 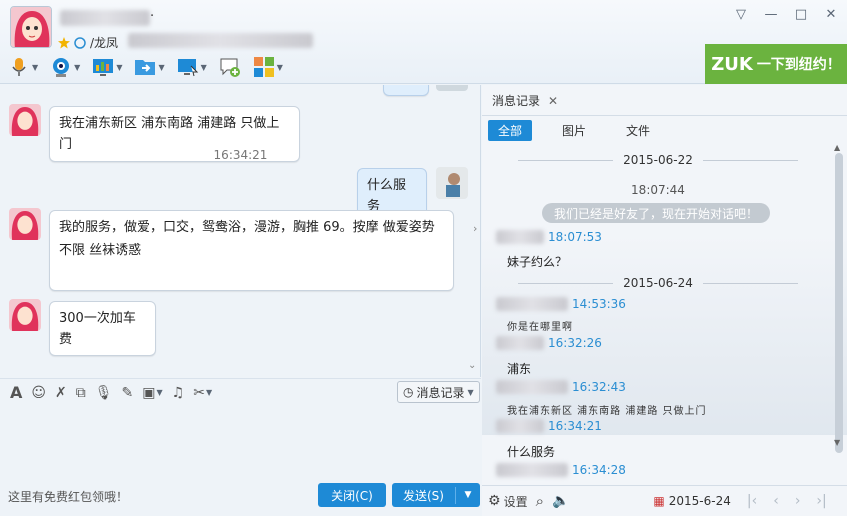 I want to click on new-chat-icon, so click(x=230, y=67).